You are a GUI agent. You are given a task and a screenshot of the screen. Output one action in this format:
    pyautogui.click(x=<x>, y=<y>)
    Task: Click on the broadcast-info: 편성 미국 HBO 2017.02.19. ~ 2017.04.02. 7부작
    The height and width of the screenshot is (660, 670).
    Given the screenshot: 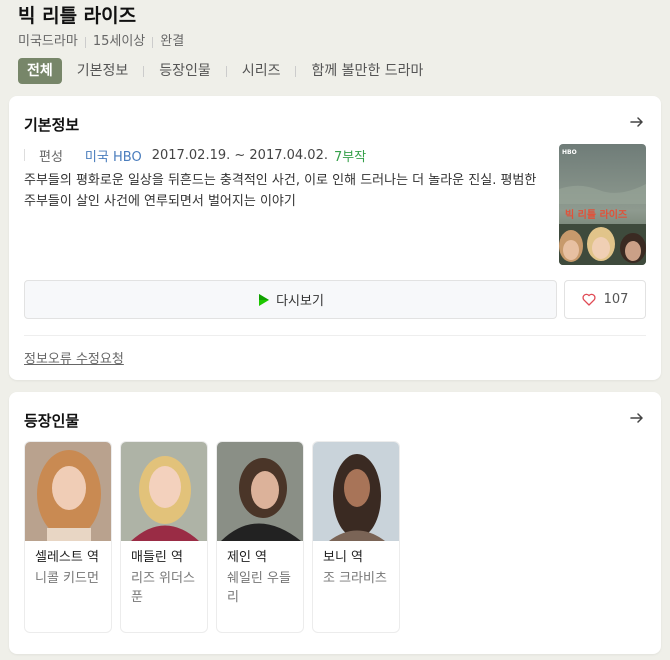 What is the action you would take?
    pyautogui.click(x=195, y=155)
    